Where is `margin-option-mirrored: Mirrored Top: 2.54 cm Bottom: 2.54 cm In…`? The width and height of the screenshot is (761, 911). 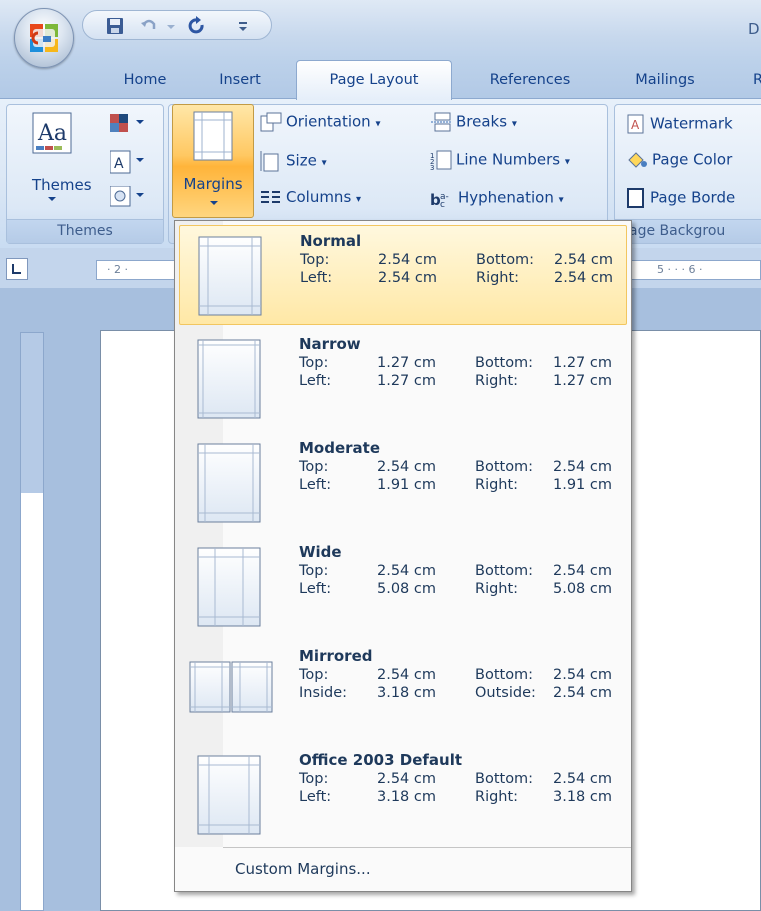
margin-option-mirrored: Mirrored Top: 2.54 cm Bottom: 2.54 cm In… is located at coordinates (403, 691).